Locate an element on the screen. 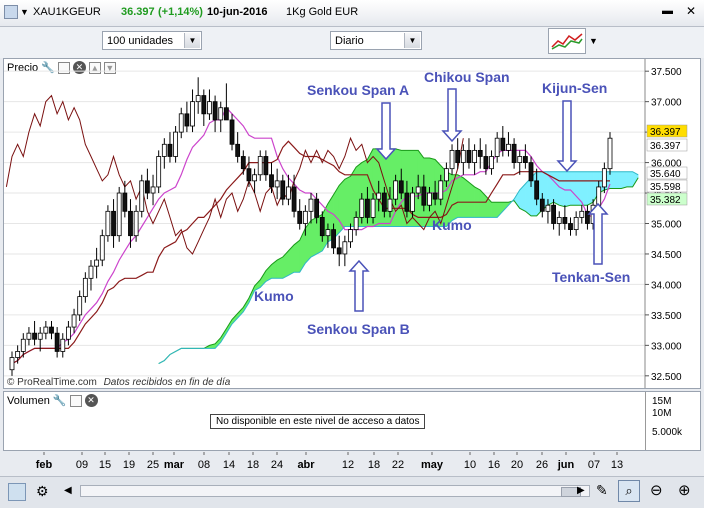 This screenshot has height=508, width=704. chart-icon is located at coordinates (11, 12).